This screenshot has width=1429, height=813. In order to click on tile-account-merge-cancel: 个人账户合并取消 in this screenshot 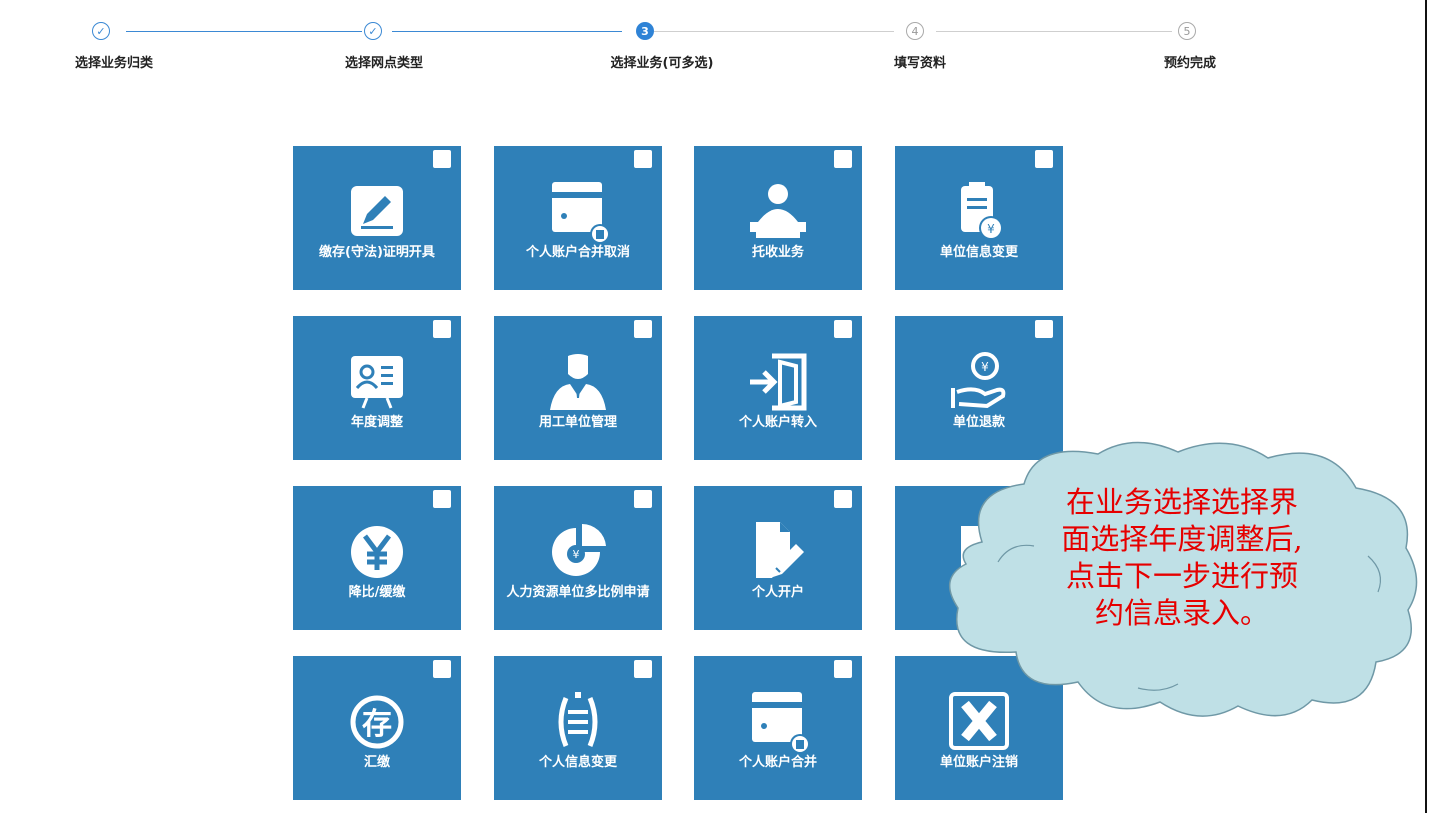, I will do `click(578, 218)`.